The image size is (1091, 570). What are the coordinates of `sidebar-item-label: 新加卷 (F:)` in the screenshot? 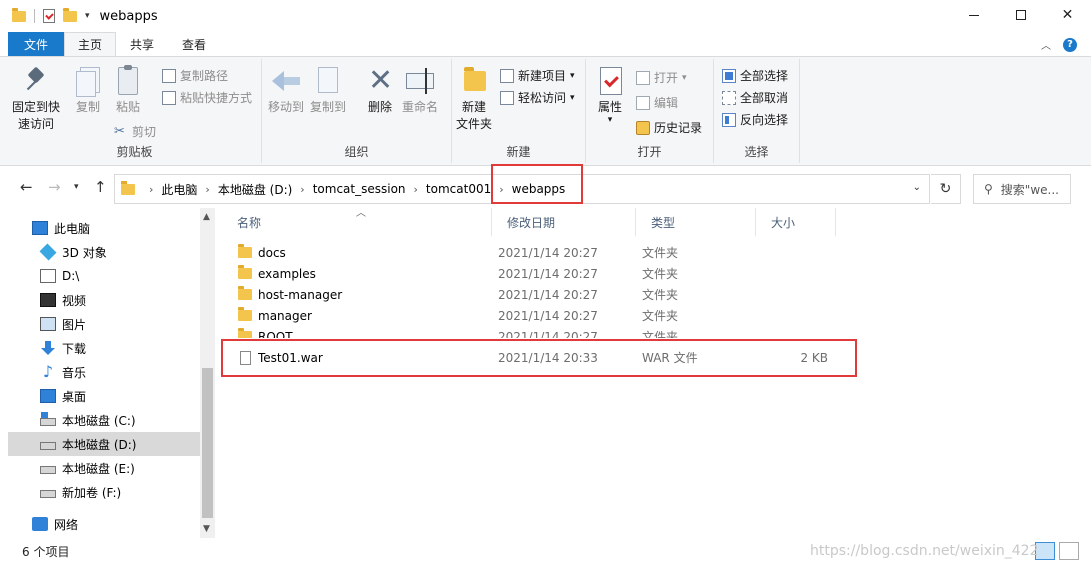 It's located at (92, 492).